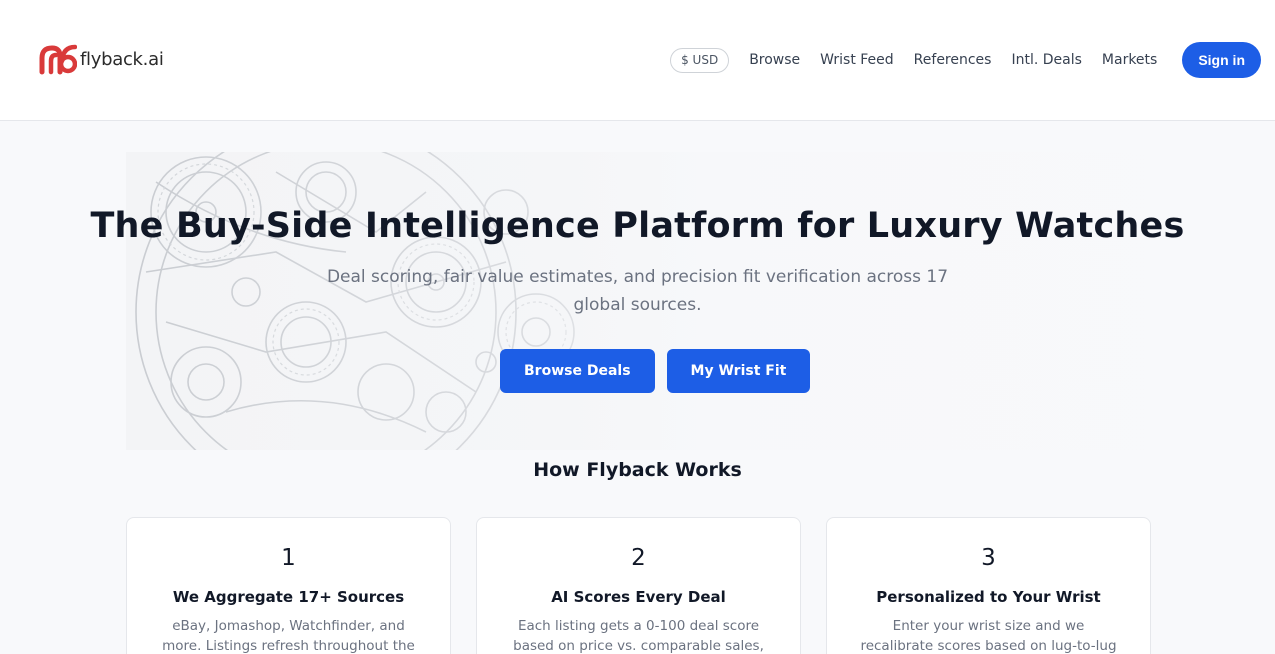  What do you see at coordinates (58, 59) in the screenshot?
I see `flyback-logo-icon` at bounding box center [58, 59].